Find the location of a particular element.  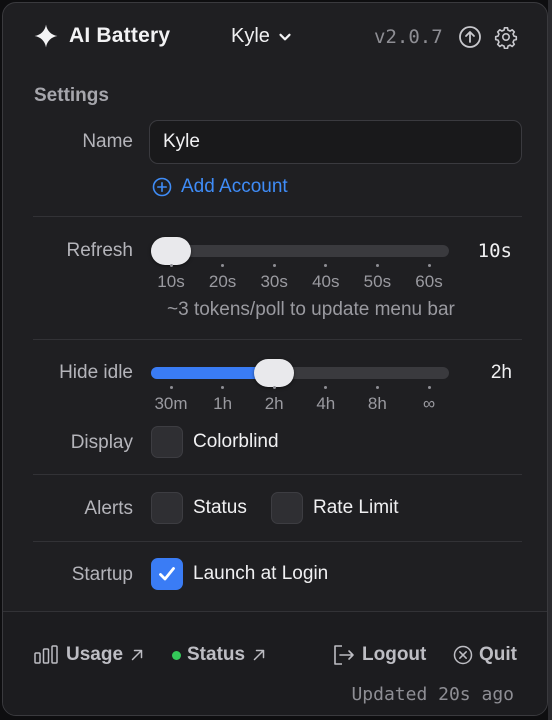

alerts-label: Alerts is located at coordinates (108, 508).